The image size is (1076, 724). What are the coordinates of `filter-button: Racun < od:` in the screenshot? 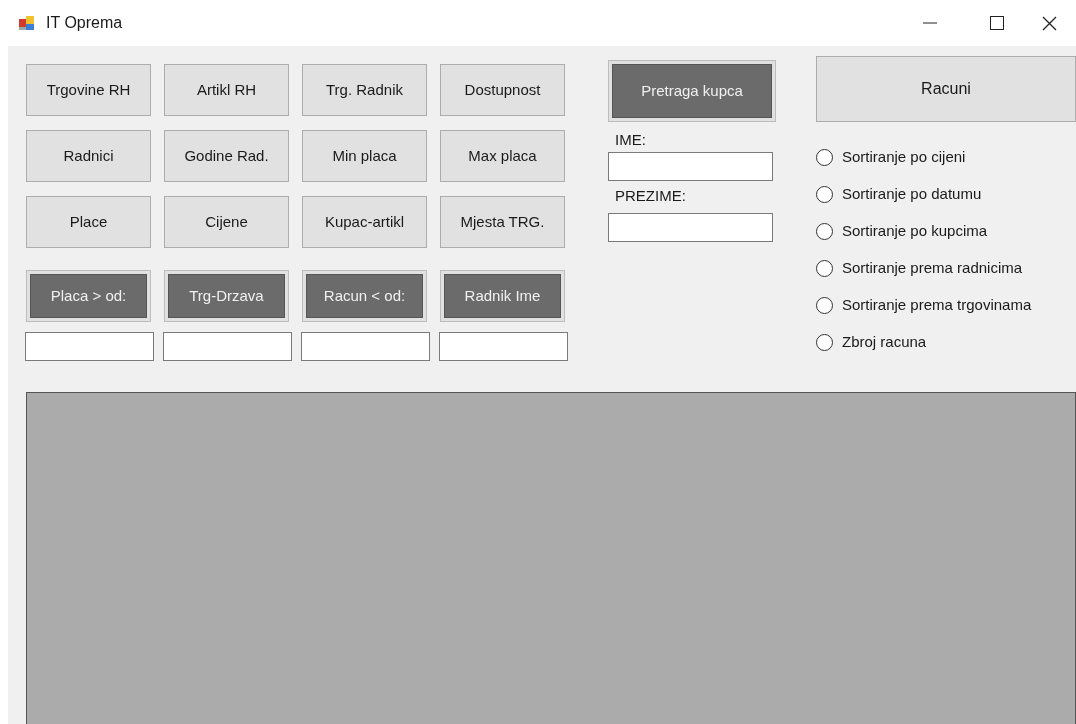 It's located at (364, 296).